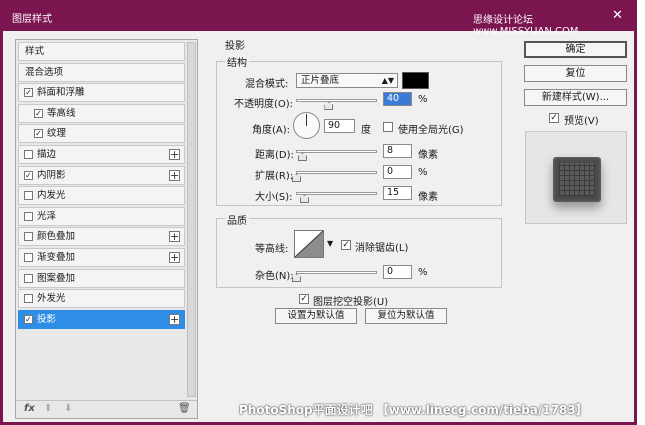 The height and width of the screenshot is (425, 645). I want to click on style-list-item-label: 样式, so click(35, 51).